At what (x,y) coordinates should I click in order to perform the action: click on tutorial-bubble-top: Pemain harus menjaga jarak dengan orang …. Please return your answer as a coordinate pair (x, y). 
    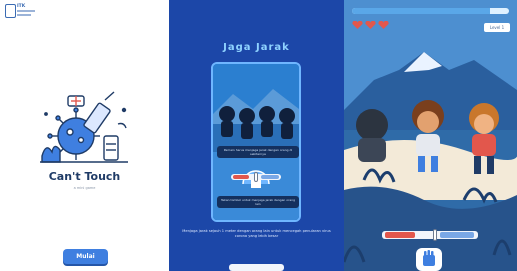
    Looking at the image, I should click on (258, 152).